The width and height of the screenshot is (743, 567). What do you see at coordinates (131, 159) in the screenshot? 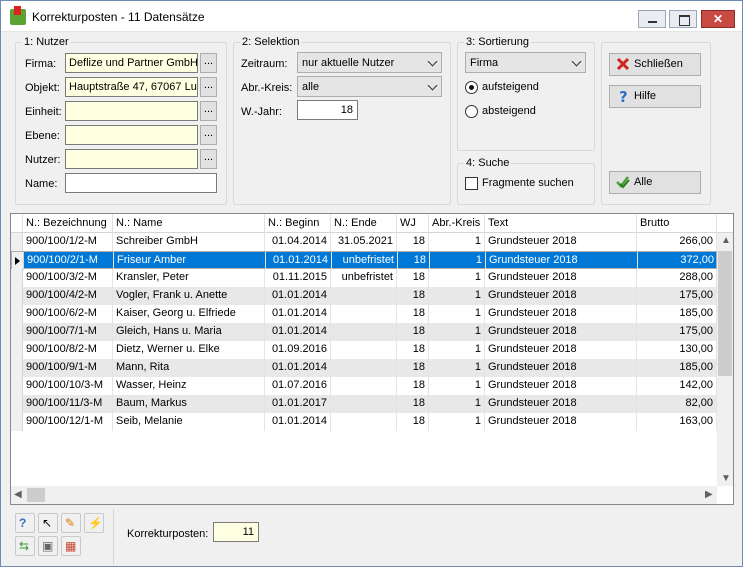
I see `nutzer-field` at bounding box center [131, 159].